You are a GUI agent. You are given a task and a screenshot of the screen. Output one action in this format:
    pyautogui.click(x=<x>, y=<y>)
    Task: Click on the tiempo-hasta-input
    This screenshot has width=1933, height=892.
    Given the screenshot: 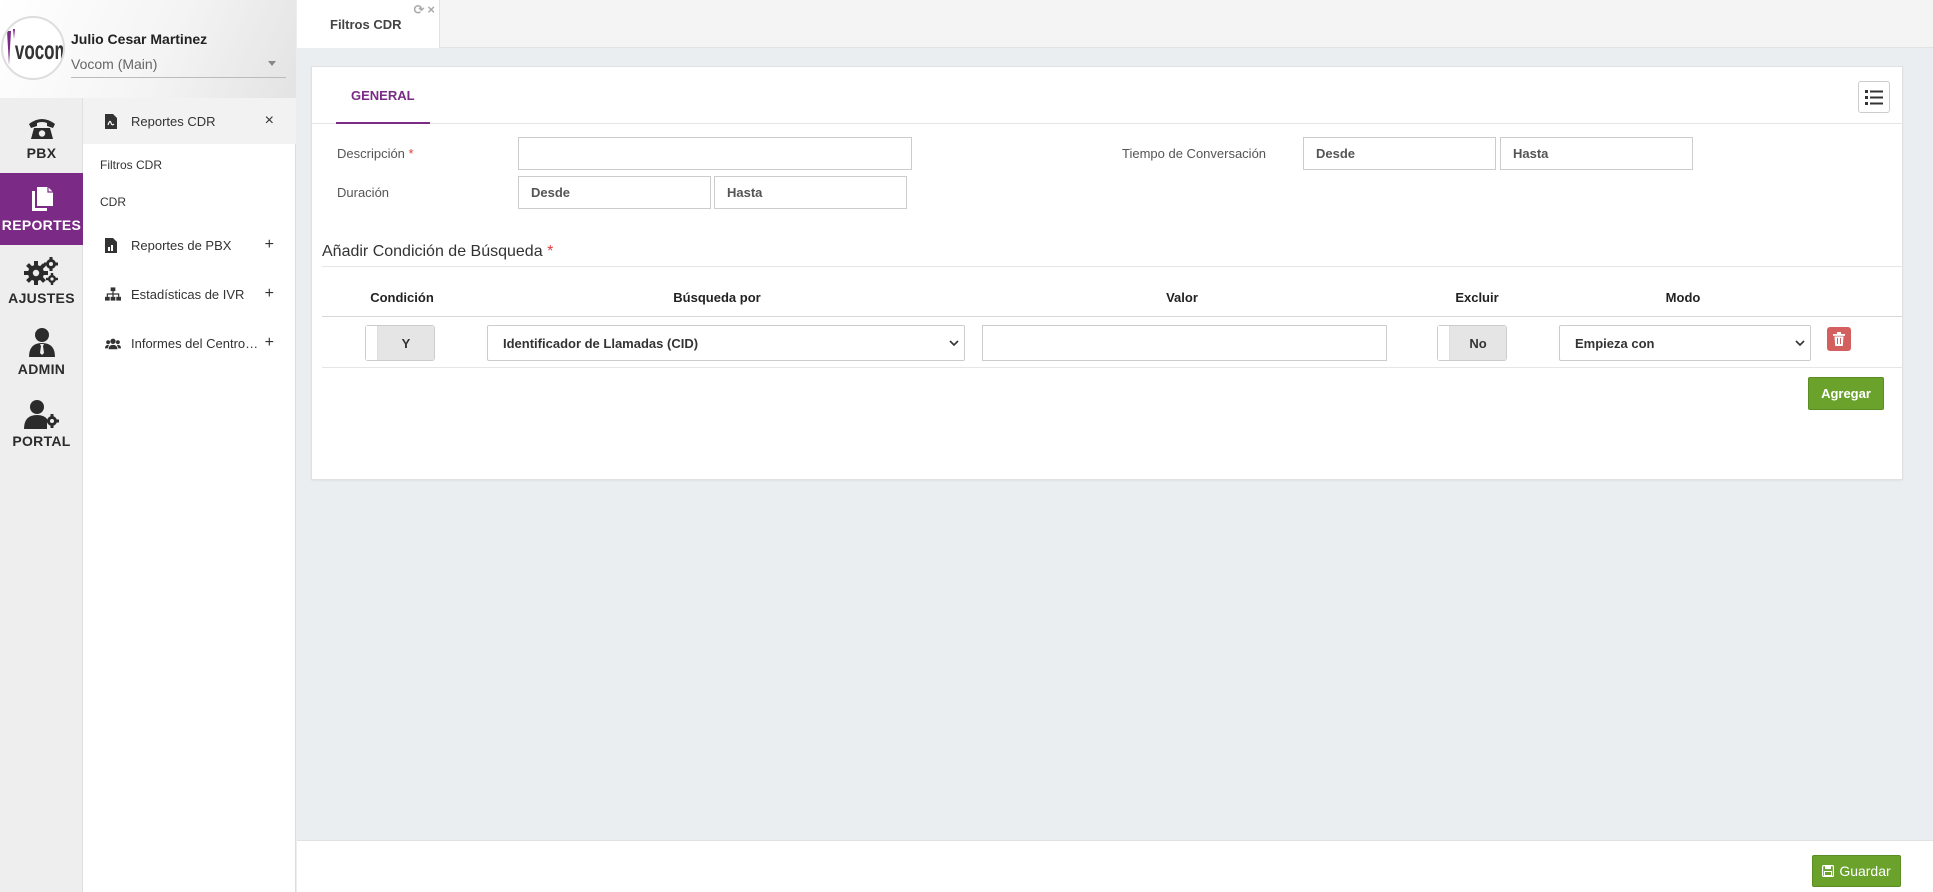 What is the action you would take?
    pyautogui.click(x=1596, y=153)
    